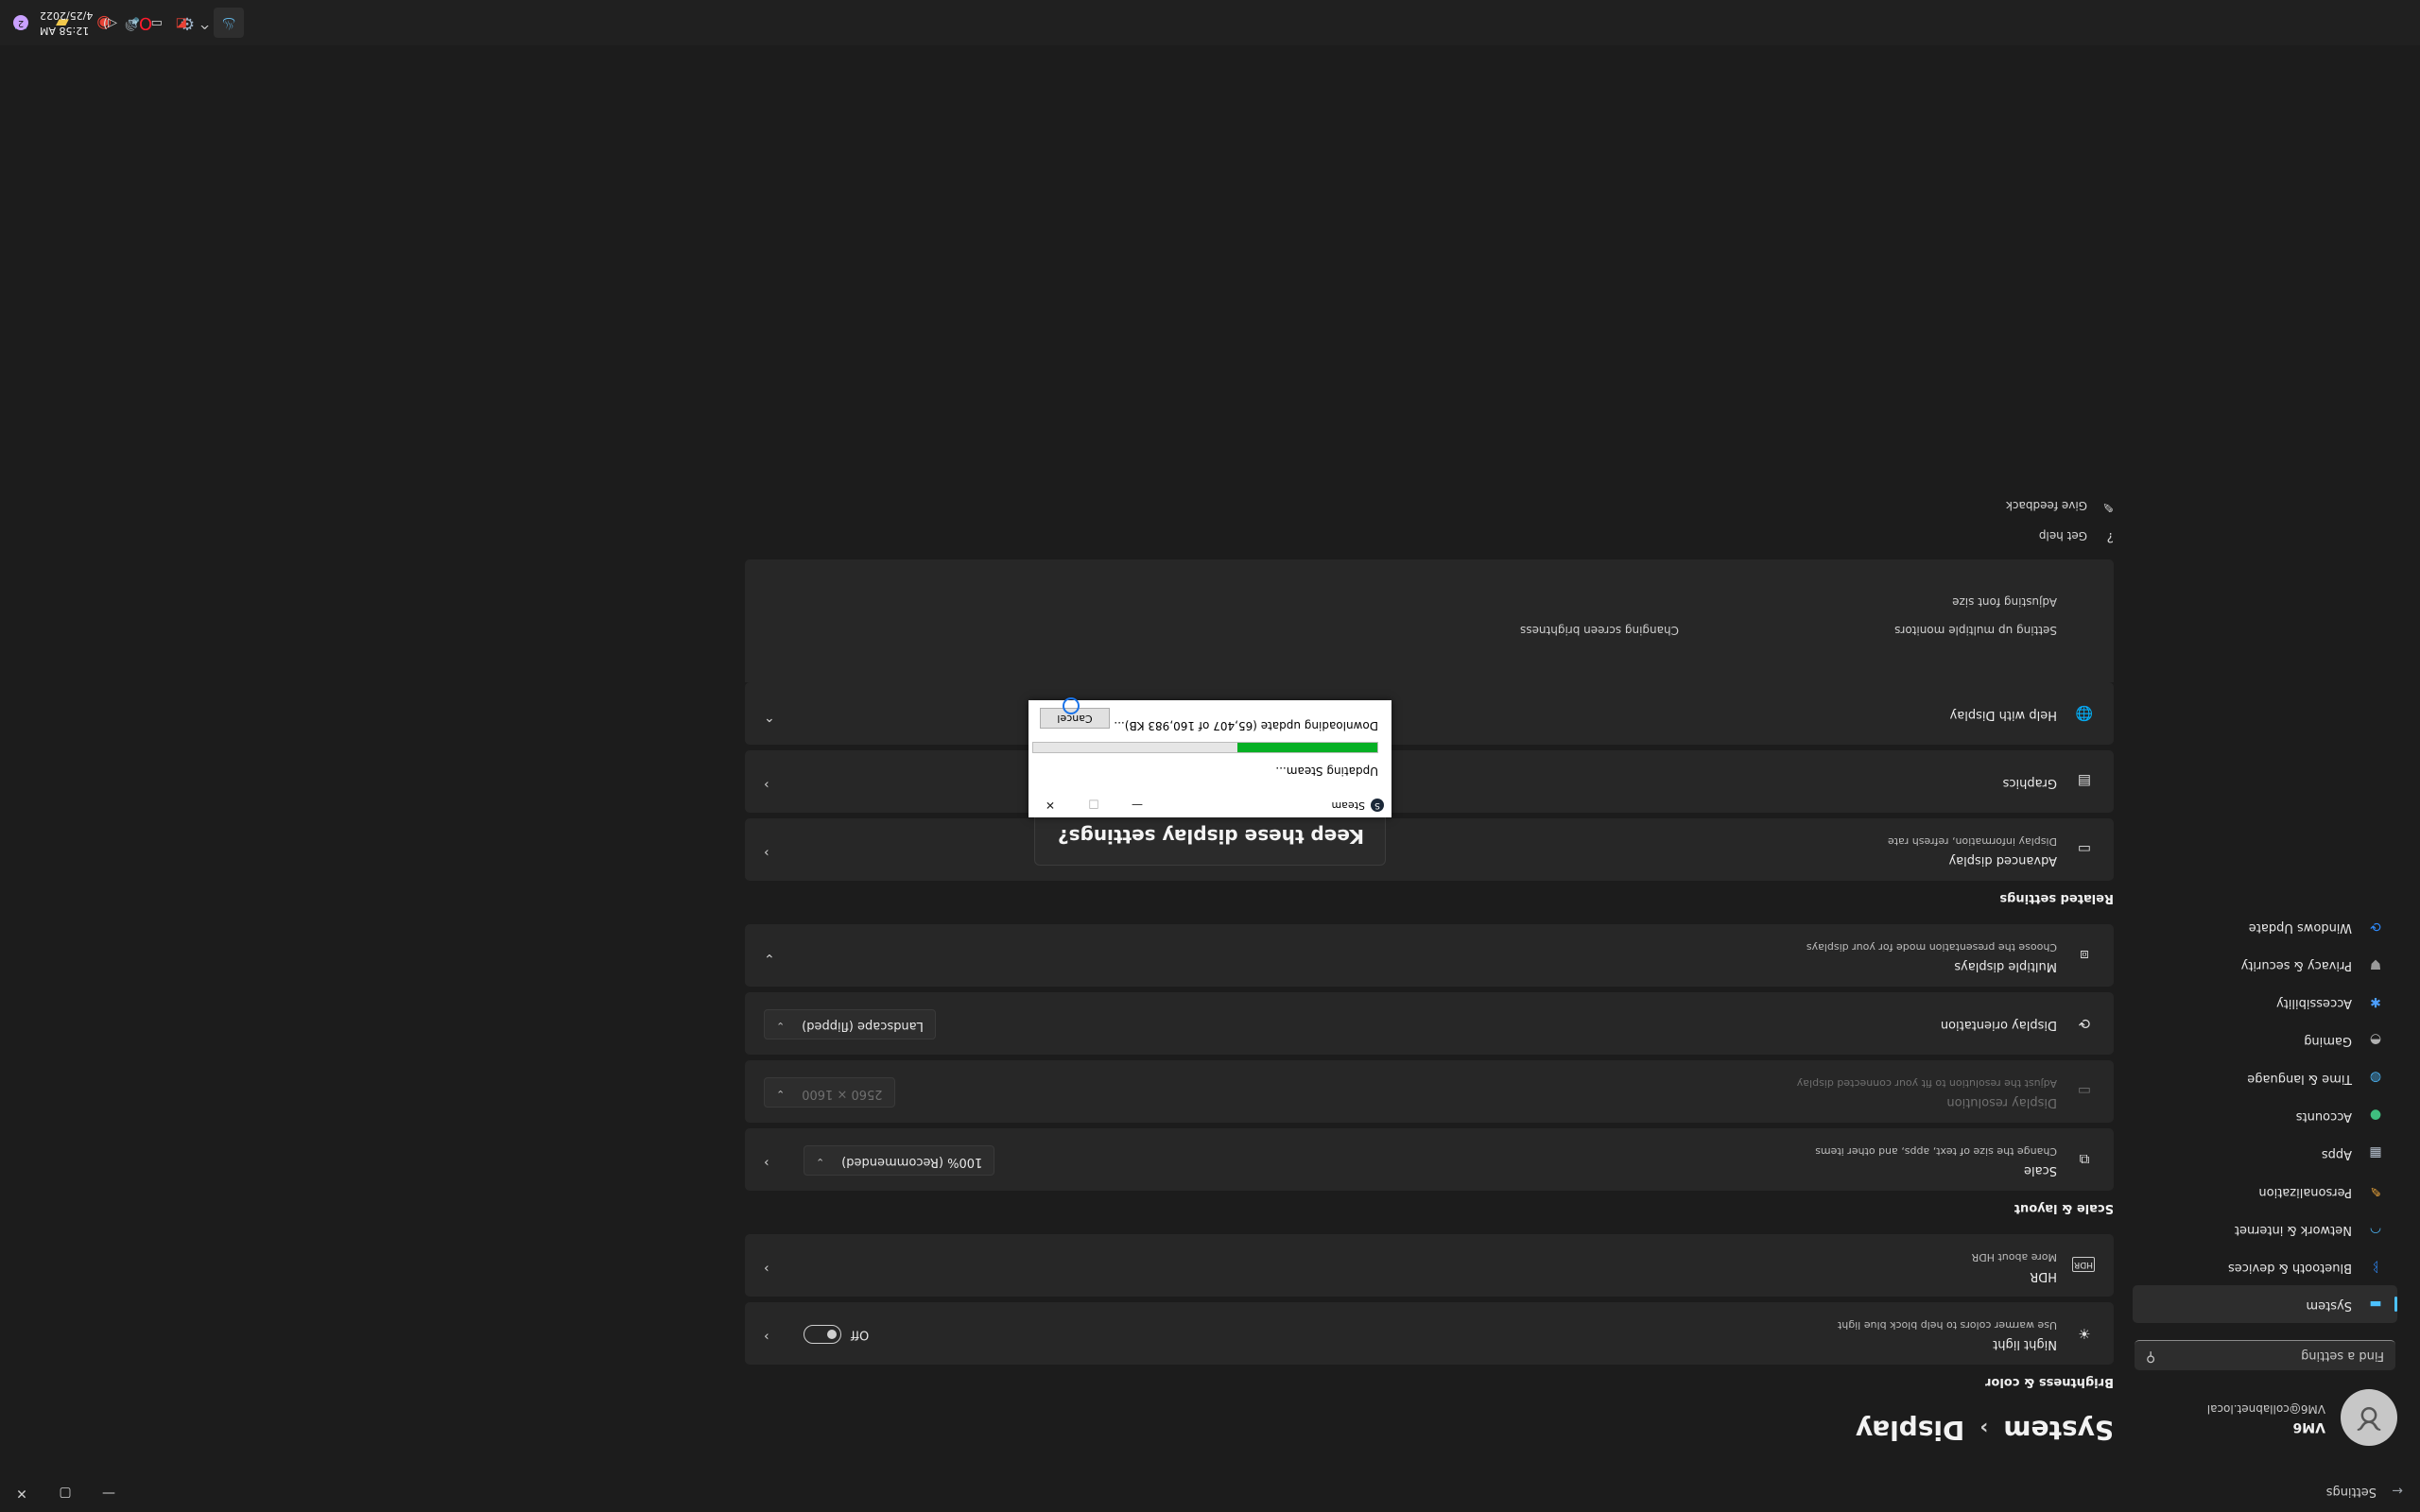 This screenshot has height=1512, width=2420. I want to click on scale-dropdown: 100% (Recommended) ⌄, so click(899, 1160).